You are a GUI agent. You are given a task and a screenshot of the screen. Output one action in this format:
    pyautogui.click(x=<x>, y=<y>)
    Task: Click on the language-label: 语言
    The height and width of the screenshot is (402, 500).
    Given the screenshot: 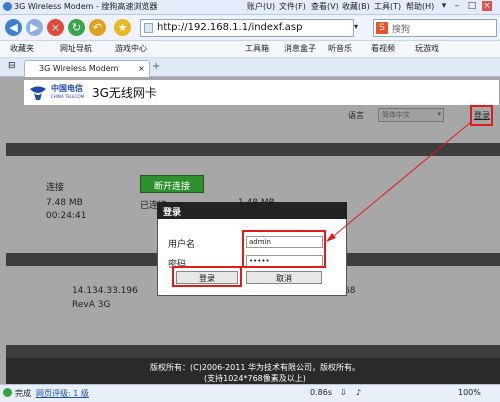 What is the action you would take?
    pyautogui.click(x=356, y=115)
    